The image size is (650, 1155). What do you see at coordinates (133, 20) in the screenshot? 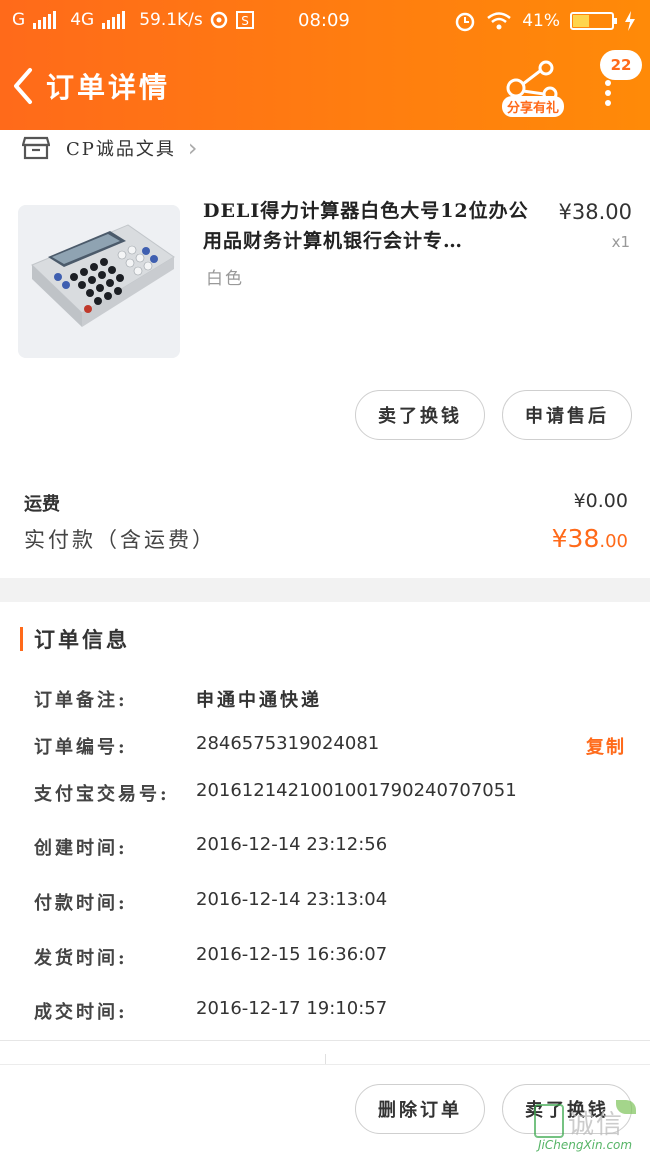
I see `status-bar-left: G 4G 59.1K/s S` at bounding box center [133, 20].